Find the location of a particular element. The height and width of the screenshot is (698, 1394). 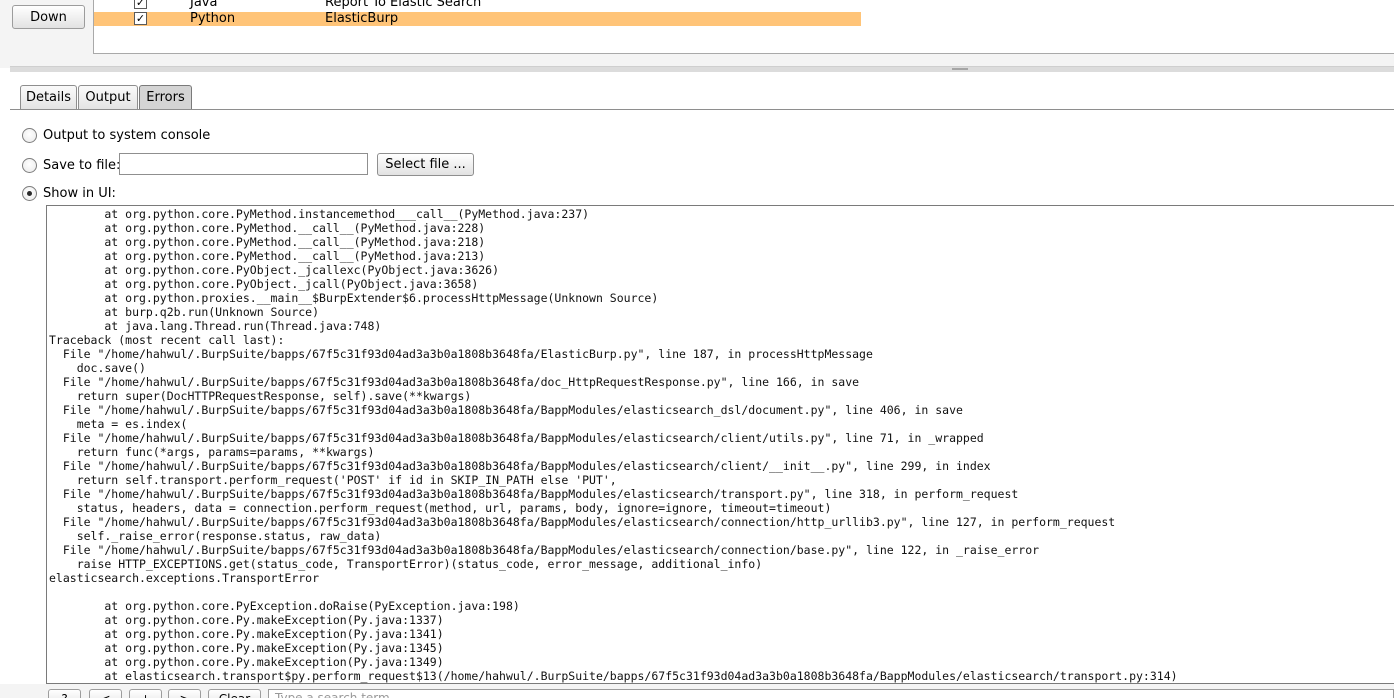

option-console: Output to system console is located at coordinates (116, 135).